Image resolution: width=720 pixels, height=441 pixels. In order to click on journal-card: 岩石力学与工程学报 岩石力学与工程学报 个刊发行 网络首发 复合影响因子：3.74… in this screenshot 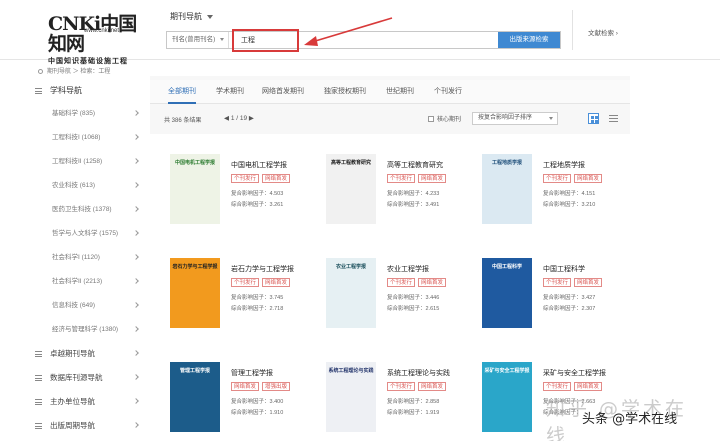, I will do `click(228, 286)`.